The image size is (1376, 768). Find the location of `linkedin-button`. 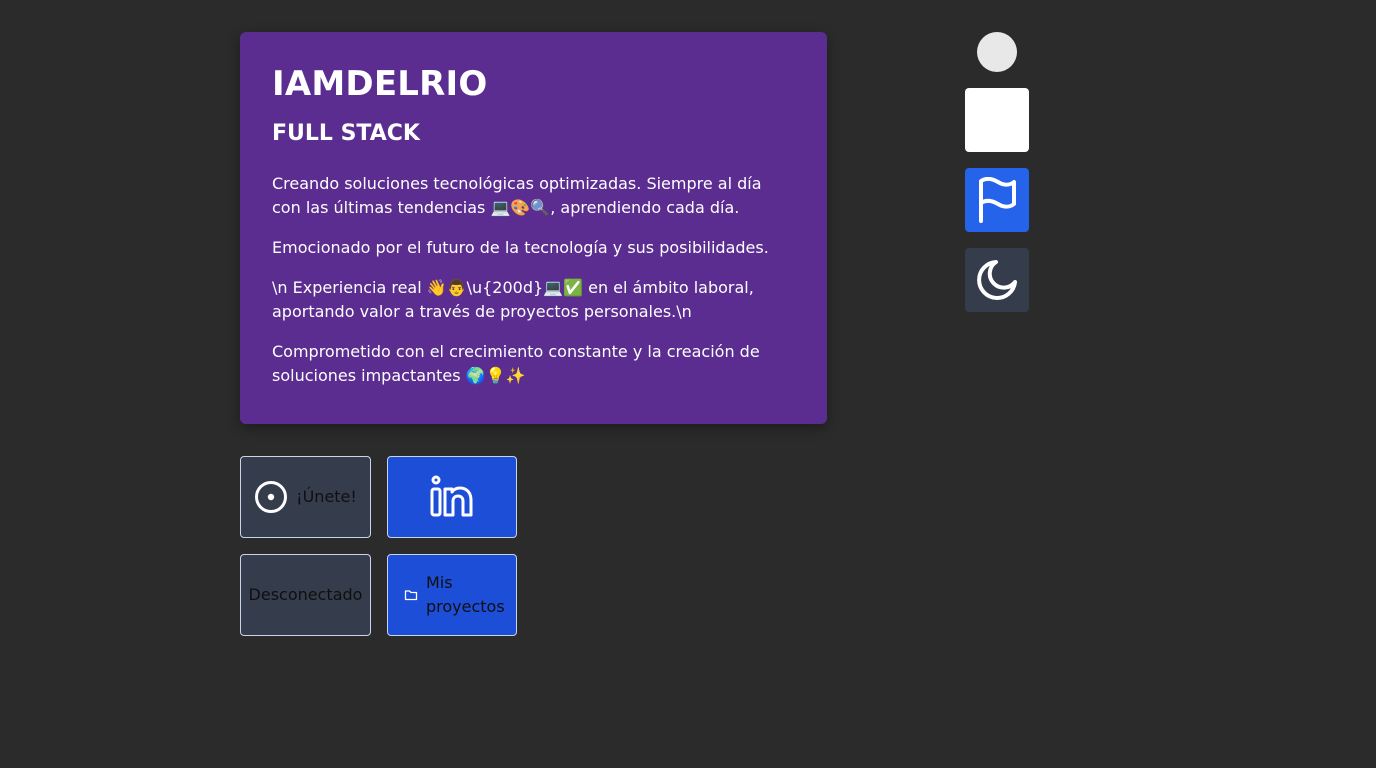

linkedin-button is located at coordinates (452, 497).